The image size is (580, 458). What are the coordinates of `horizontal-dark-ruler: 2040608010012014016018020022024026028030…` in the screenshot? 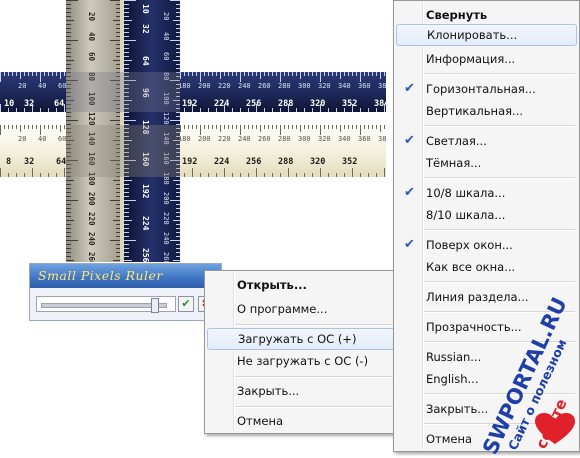 It's located at (193, 92).